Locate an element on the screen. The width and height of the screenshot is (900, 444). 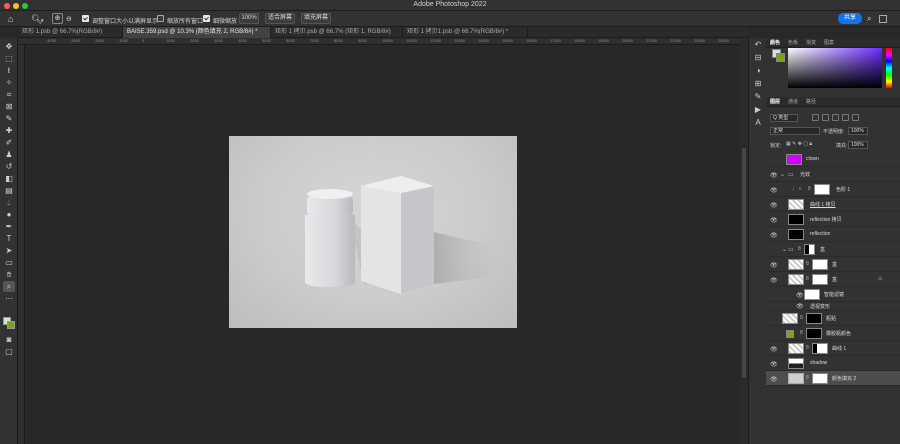
blur-tool-icon: 💧︎ is located at coordinates (9, 202).